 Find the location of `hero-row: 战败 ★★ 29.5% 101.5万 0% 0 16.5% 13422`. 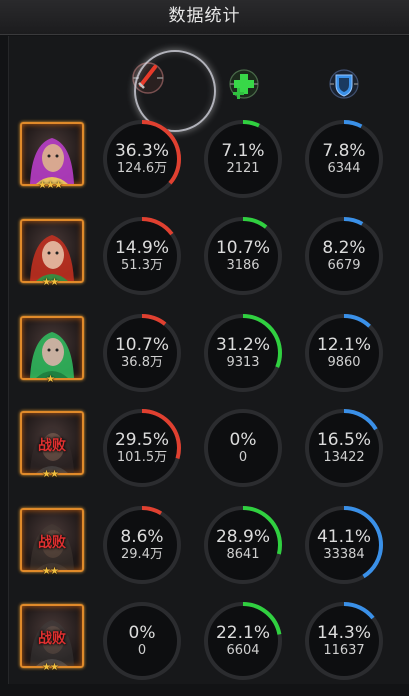

hero-row: 战败 ★★ 29.5% 101.5万 0% 0 16.5% 13422 is located at coordinates (204, 455).